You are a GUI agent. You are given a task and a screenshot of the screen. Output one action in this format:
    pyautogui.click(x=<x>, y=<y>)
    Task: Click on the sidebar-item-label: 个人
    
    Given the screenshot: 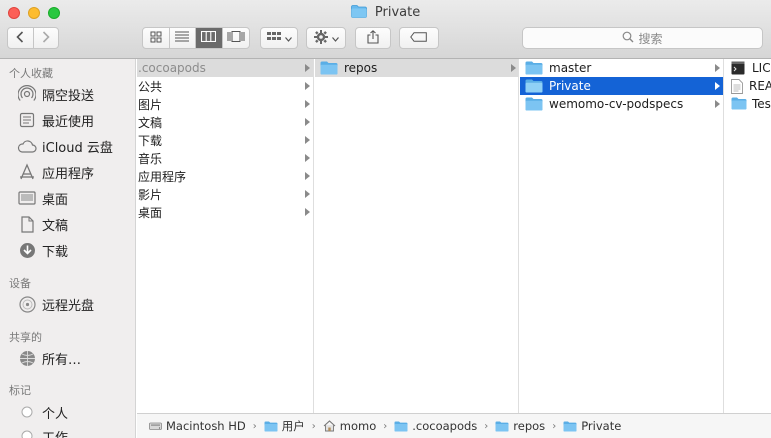 What is the action you would take?
    pyautogui.click(x=55, y=414)
    